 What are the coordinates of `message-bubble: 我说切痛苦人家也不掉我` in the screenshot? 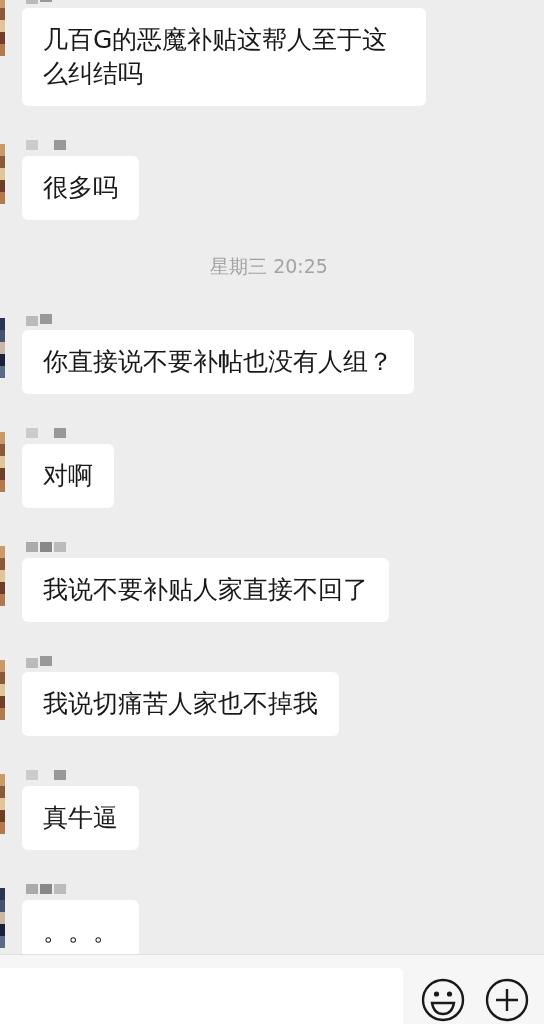 It's located at (180, 704).